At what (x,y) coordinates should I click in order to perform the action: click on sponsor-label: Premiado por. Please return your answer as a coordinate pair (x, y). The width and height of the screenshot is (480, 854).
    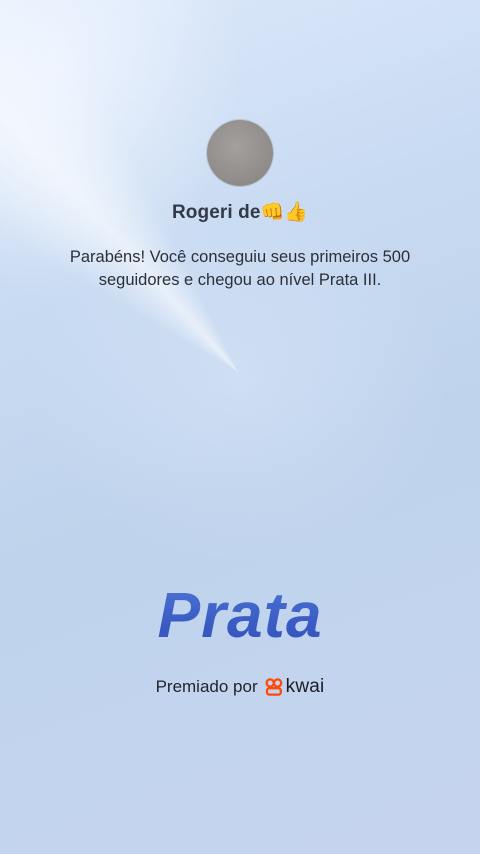
    Looking at the image, I should click on (206, 686).